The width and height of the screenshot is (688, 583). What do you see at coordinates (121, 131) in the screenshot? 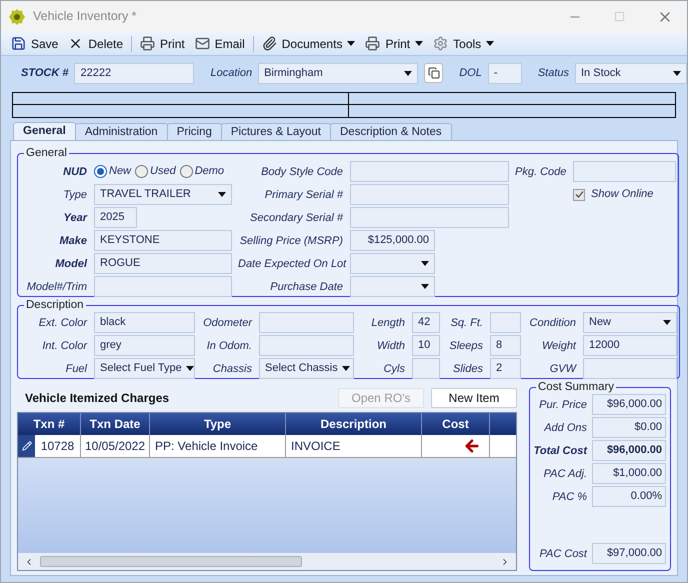
I see `tab: Administration` at bounding box center [121, 131].